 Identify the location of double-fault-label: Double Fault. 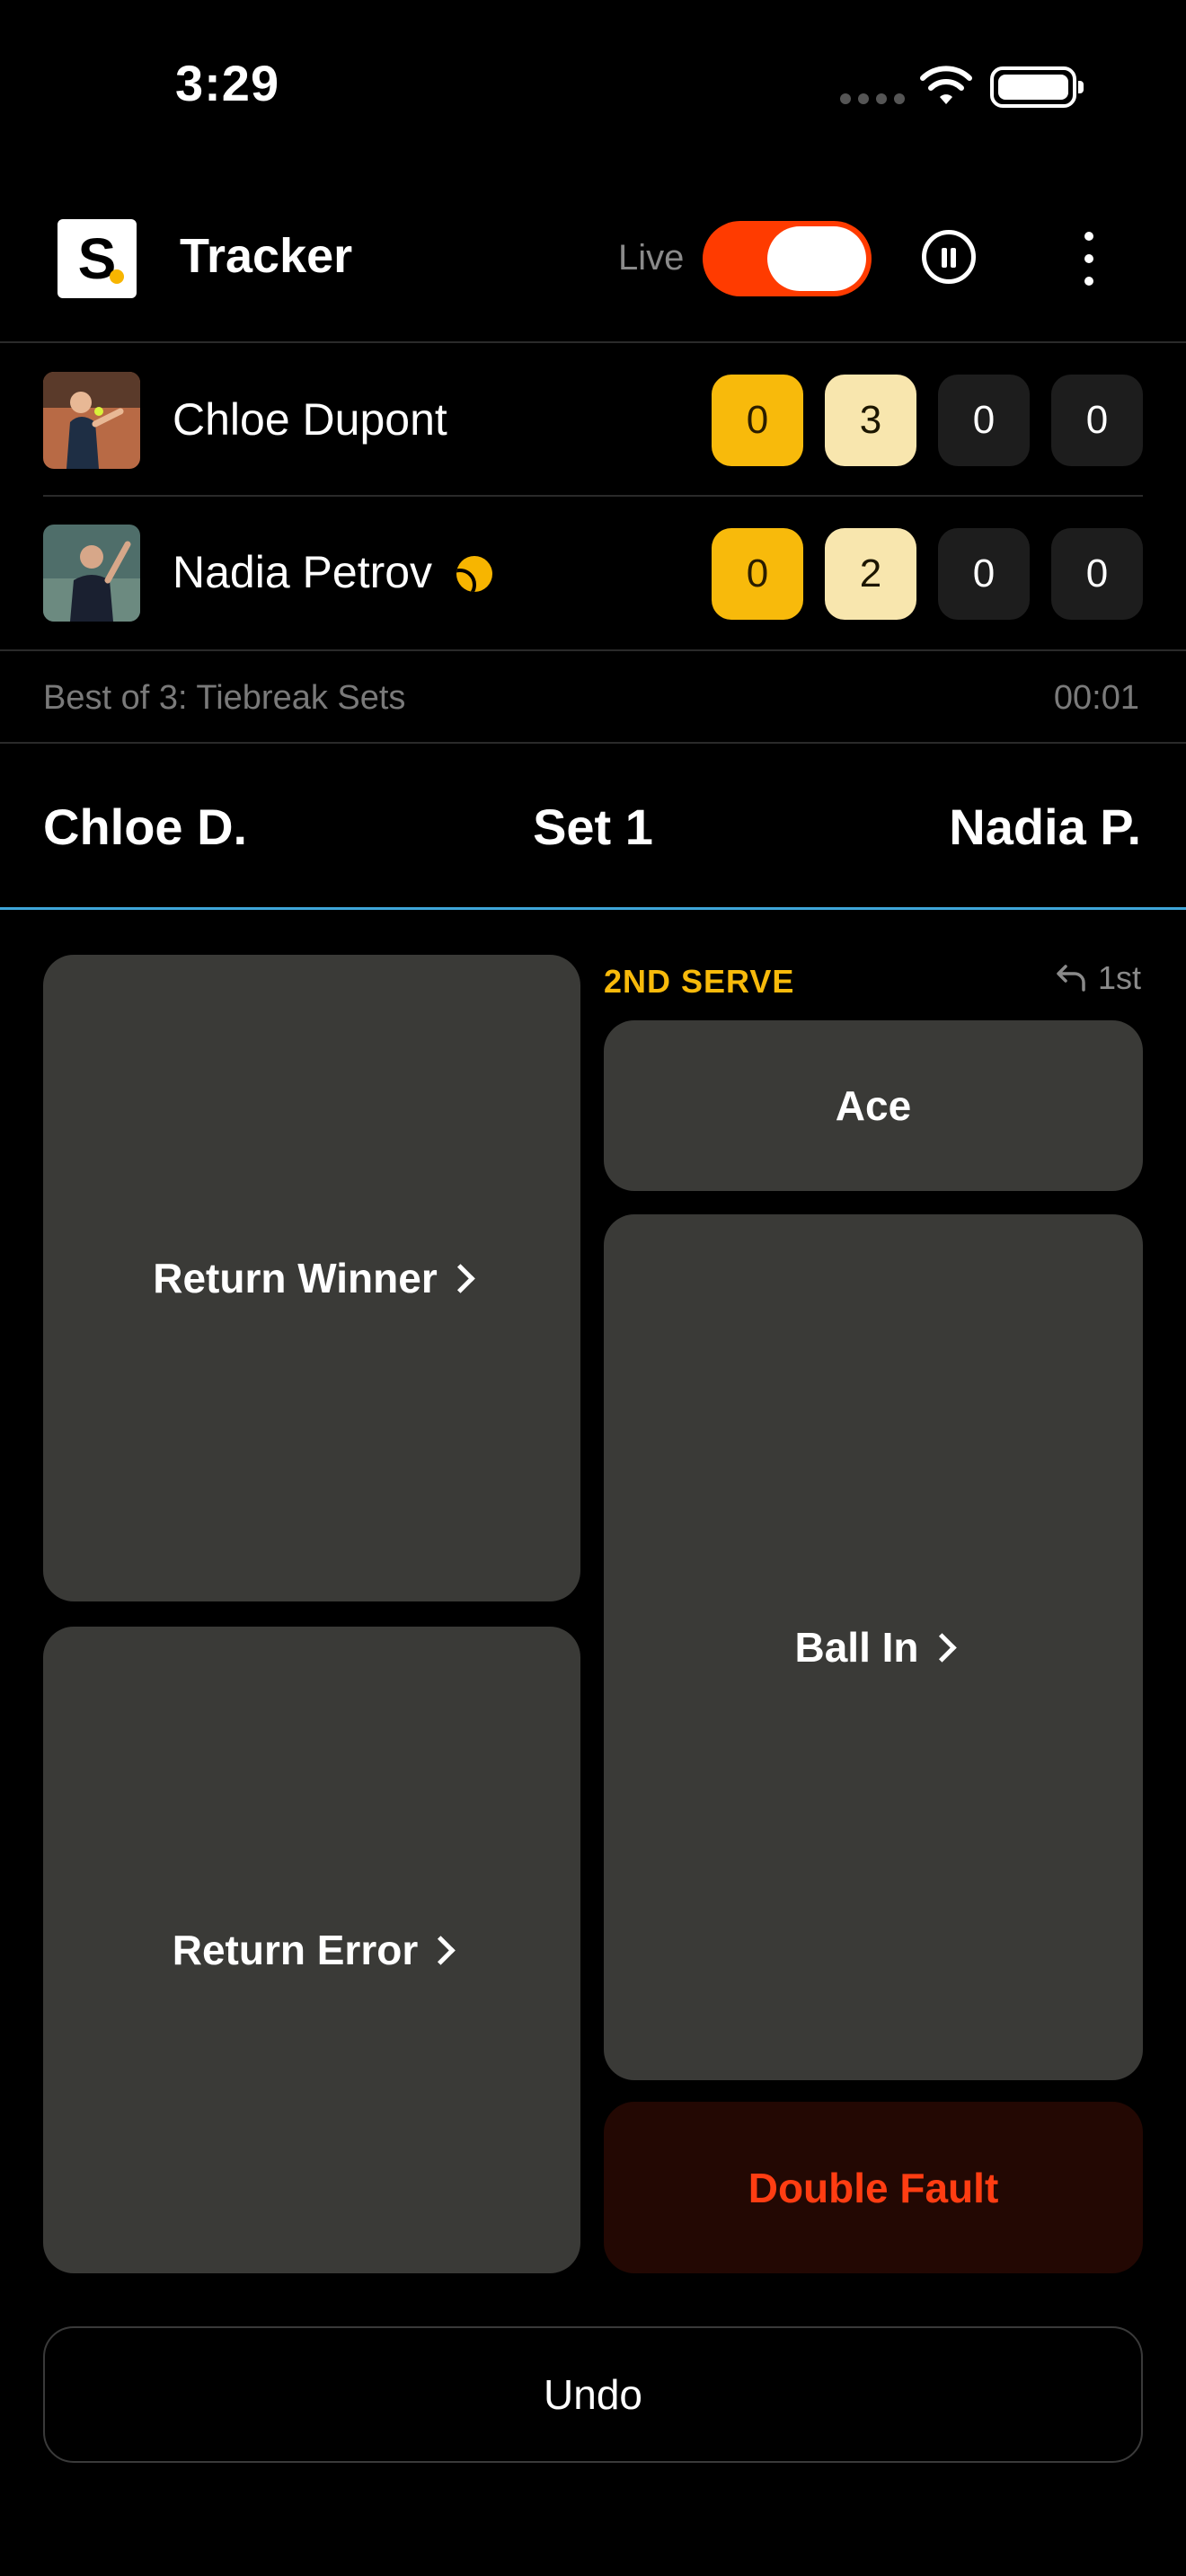
(873, 2187).